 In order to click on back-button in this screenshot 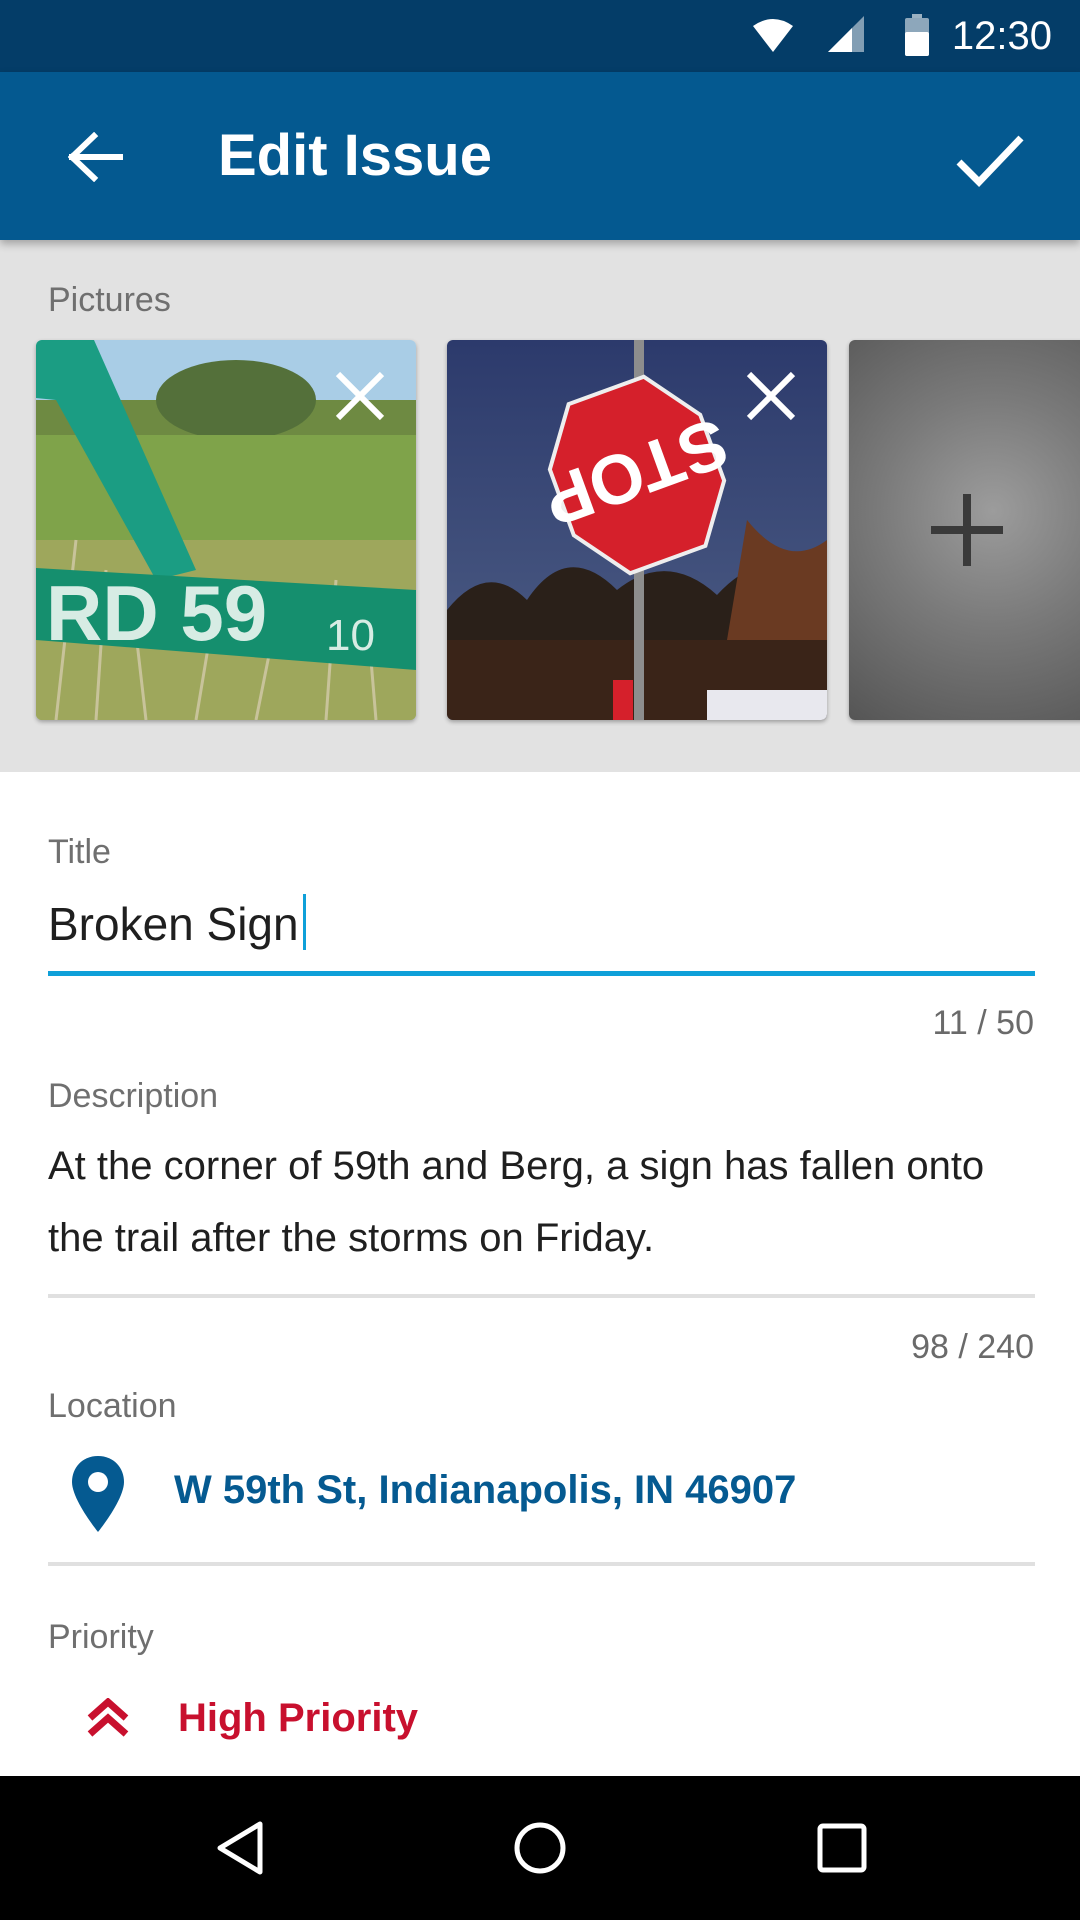, I will do `click(96, 157)`.